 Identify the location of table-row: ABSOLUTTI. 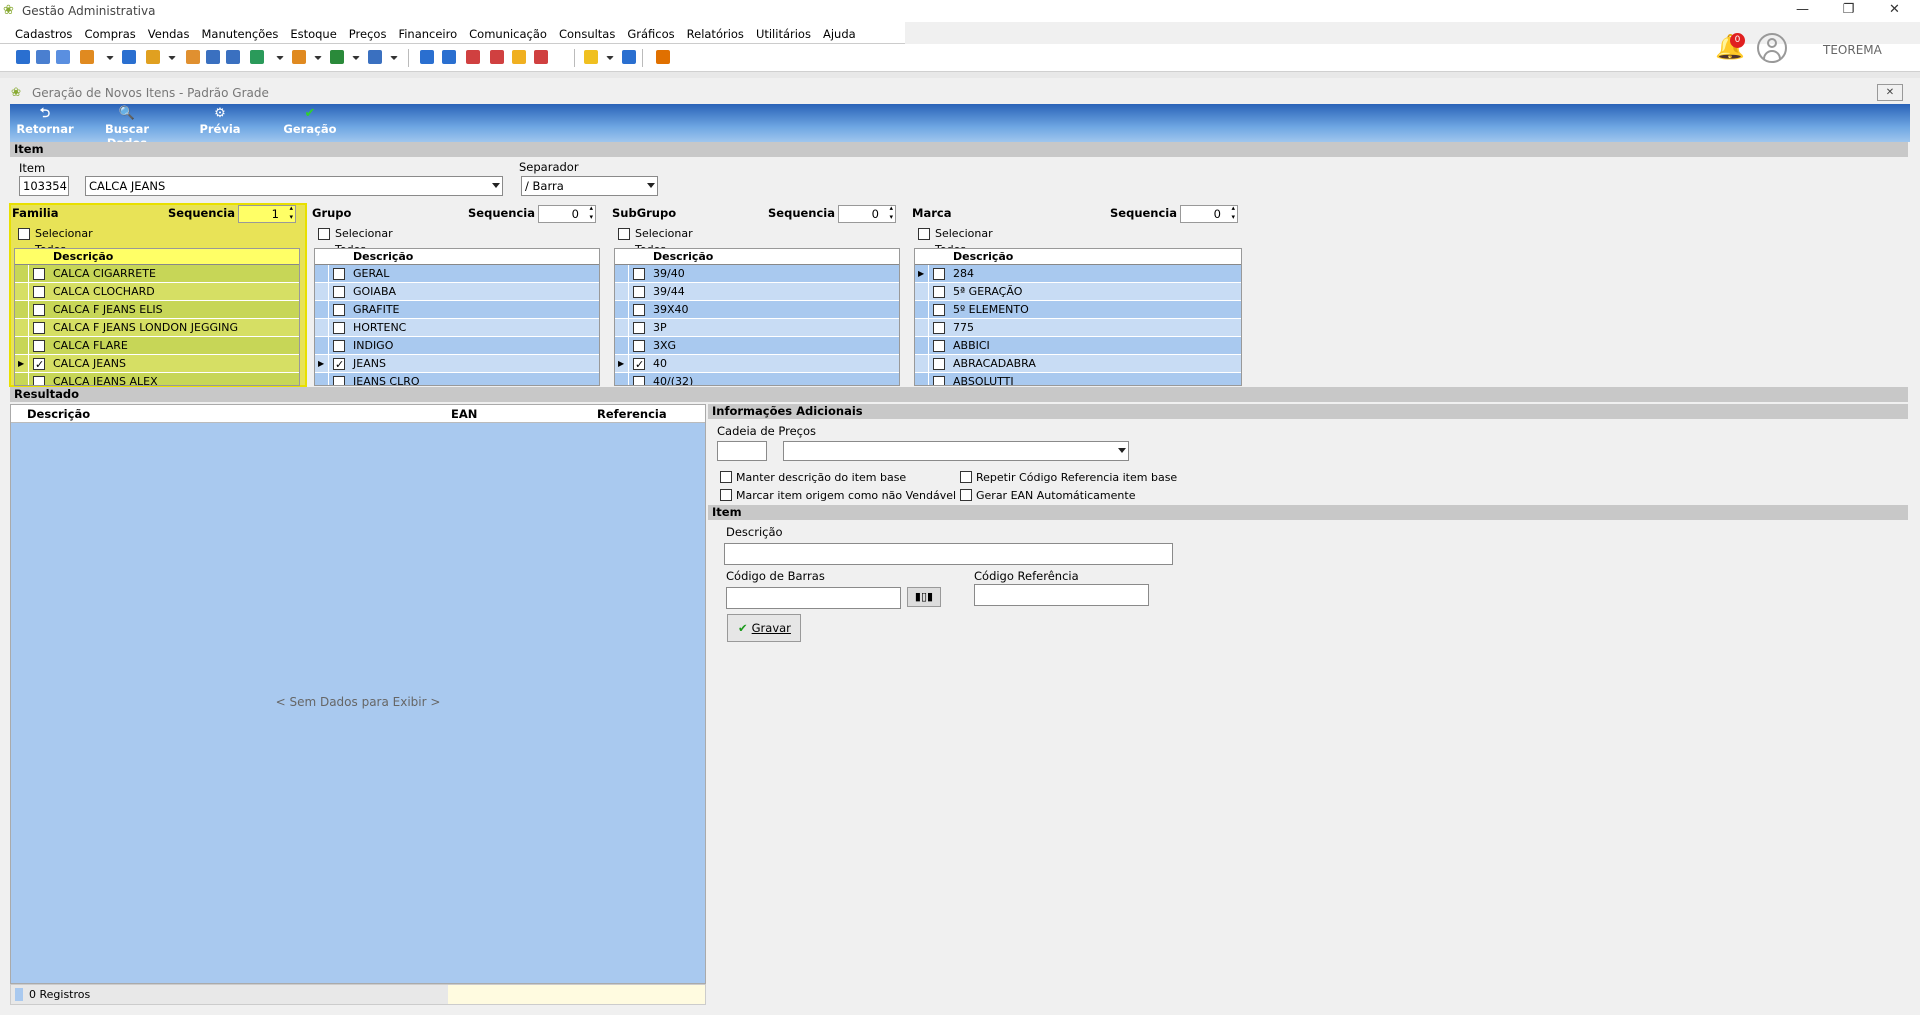
(1078, 379).